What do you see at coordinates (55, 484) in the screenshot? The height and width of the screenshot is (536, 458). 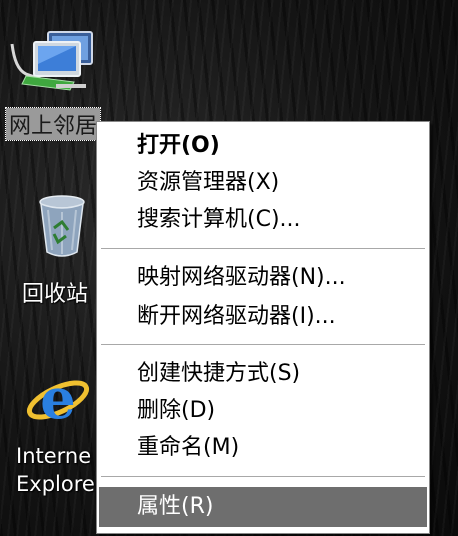 I see `desktop-icon-label-line2: Explore` at bounding box center [55, 484].